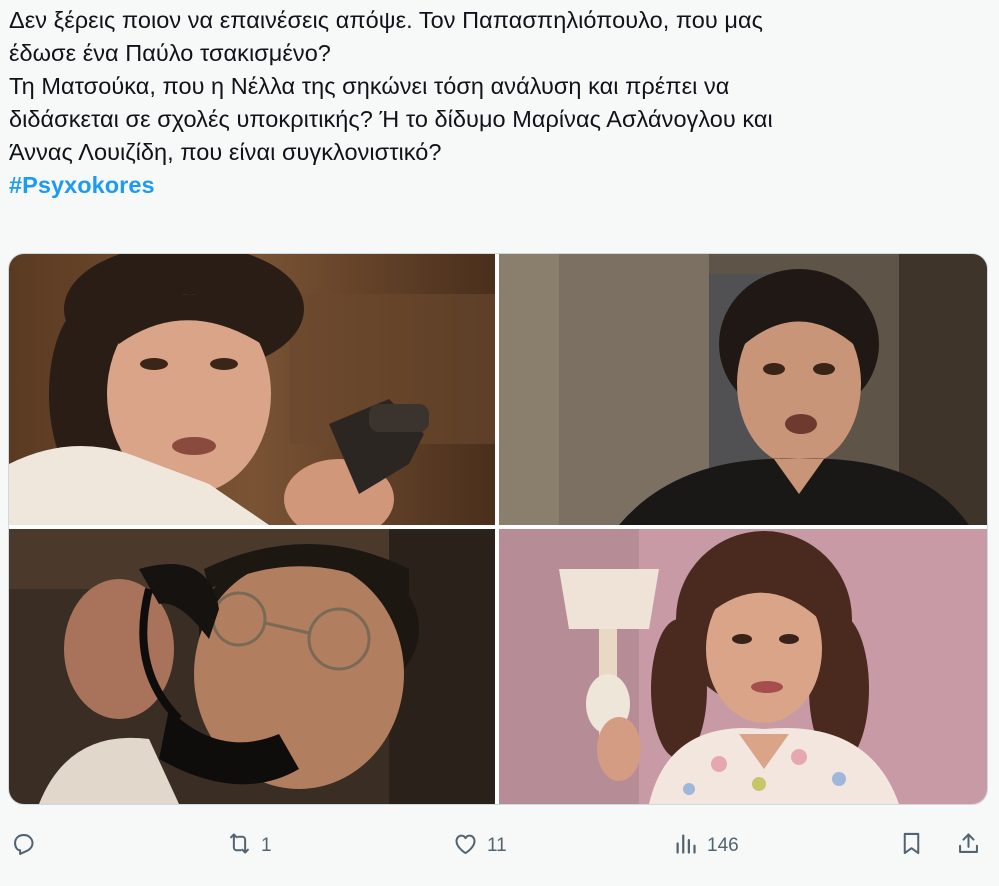 Image resolution: width=999 pixels, height=886 pixels. What do you see at coordinates (266, 845) in the screenshot?
I see `retweet-count: 1` at bounding box center [266, 845].